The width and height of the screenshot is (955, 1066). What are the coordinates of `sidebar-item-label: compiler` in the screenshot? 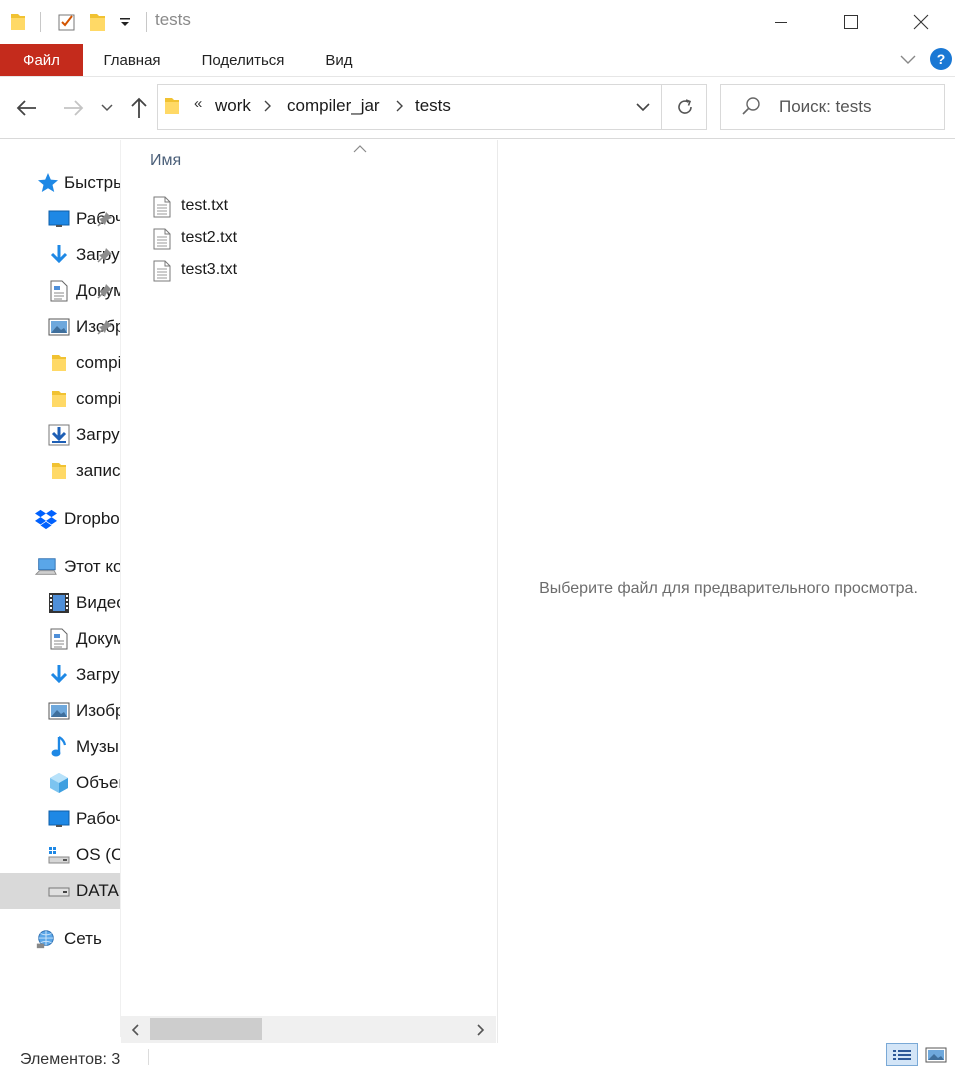 It's located at (98, 398).